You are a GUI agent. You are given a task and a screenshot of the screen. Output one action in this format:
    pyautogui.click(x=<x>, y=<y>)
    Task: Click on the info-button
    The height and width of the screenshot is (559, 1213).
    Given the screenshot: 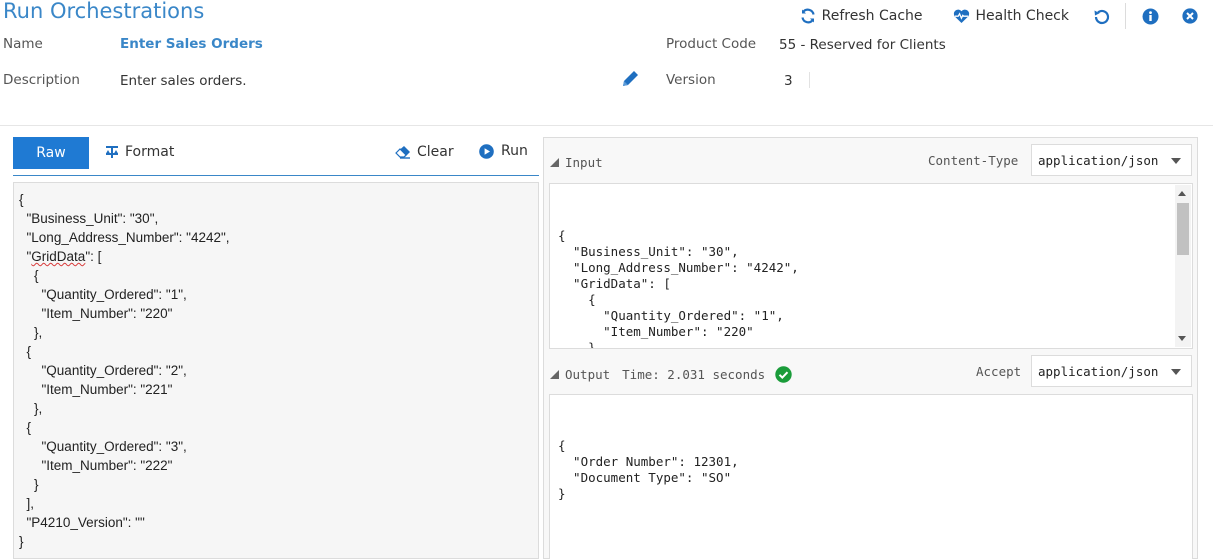 What is the action you would take?
    pyautogui.click(x=1150, y=16)
    